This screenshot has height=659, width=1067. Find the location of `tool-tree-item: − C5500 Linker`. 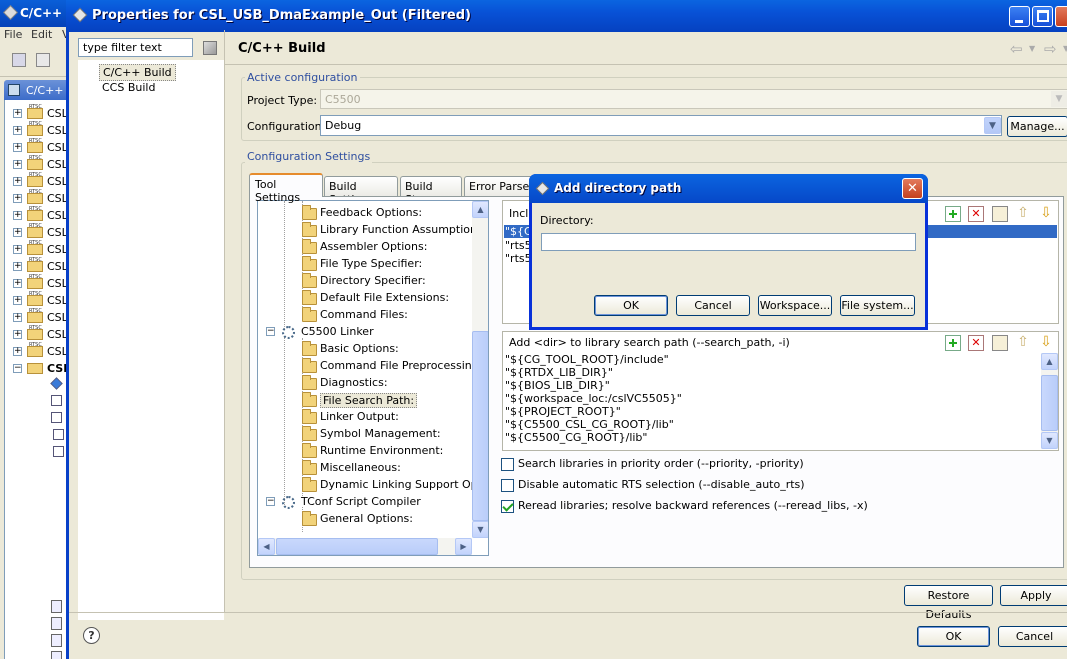

tool-tree-item: − C5500 Linker is located at coordinates (365, 331).